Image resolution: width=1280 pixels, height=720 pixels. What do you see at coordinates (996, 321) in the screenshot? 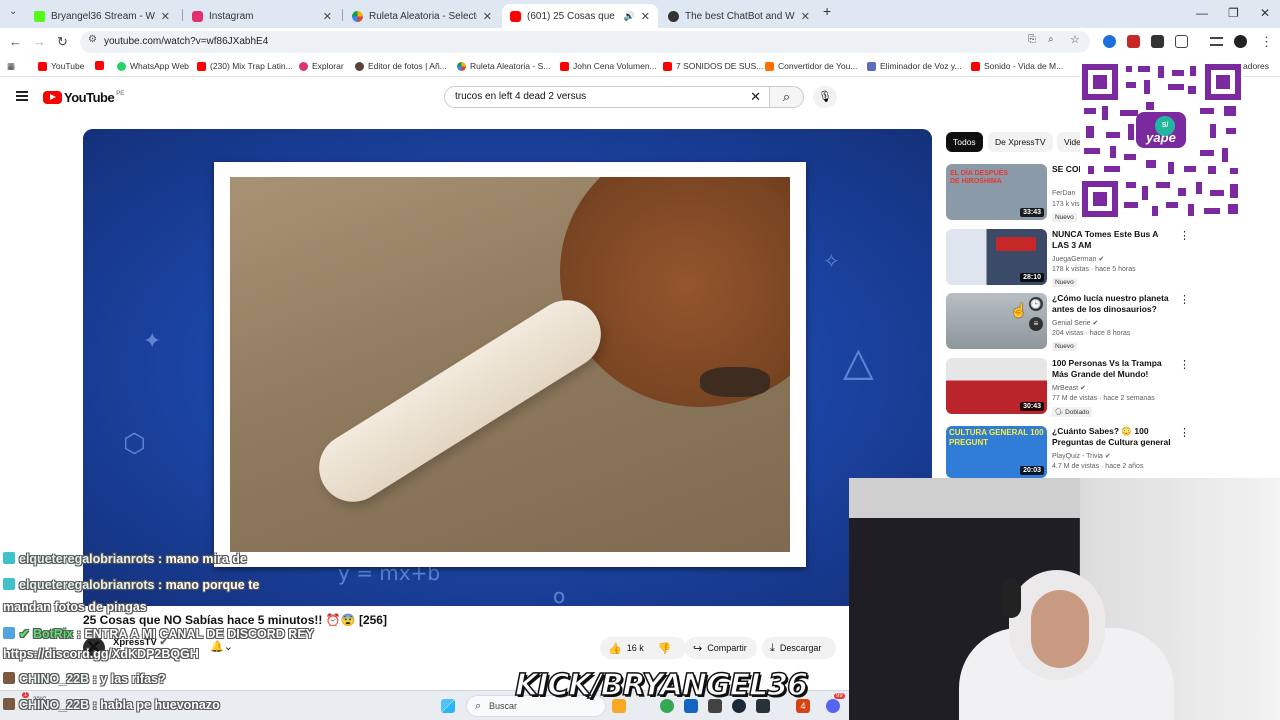
I see `video-thumbnail: 🕒 ≡` at bounding box center [996, 321].